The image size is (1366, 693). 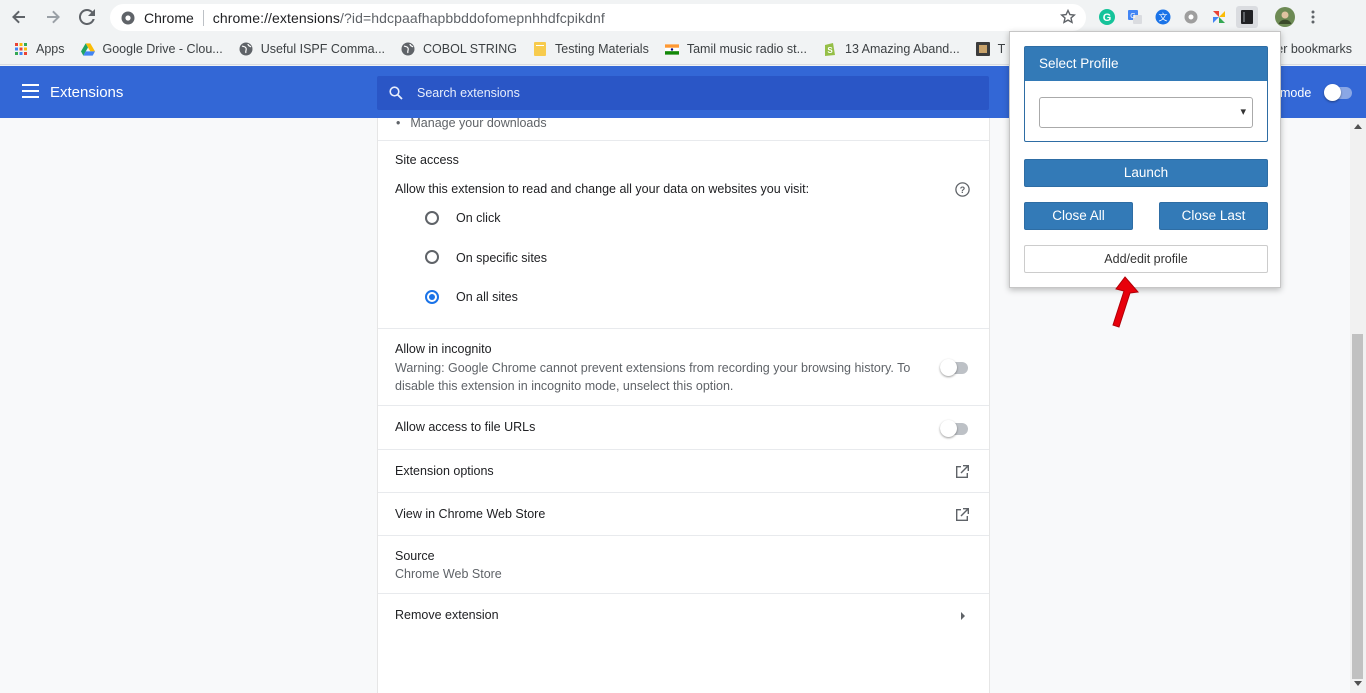 What do you see at coordinates (1125, 302) in the screenshot?
I see `annotation-arrow-icon` at bounding box center [1125, 302].